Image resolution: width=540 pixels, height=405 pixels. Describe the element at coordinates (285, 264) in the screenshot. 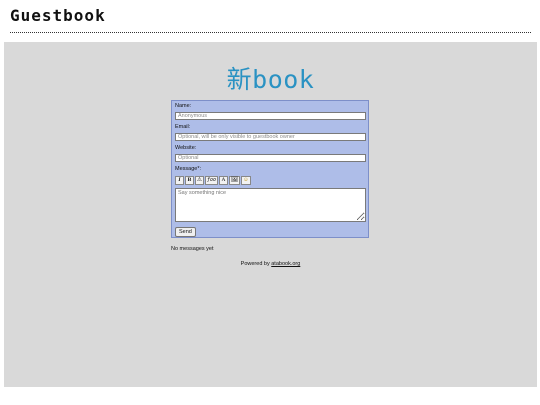

I see `atabook-link: atabook.org` at that location.